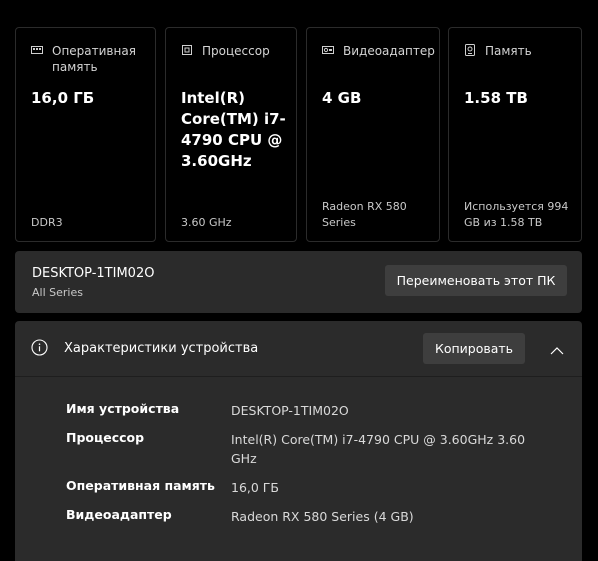 The image size is (598, 561). I want to click on card-label: Процессор, so click(236, 51).